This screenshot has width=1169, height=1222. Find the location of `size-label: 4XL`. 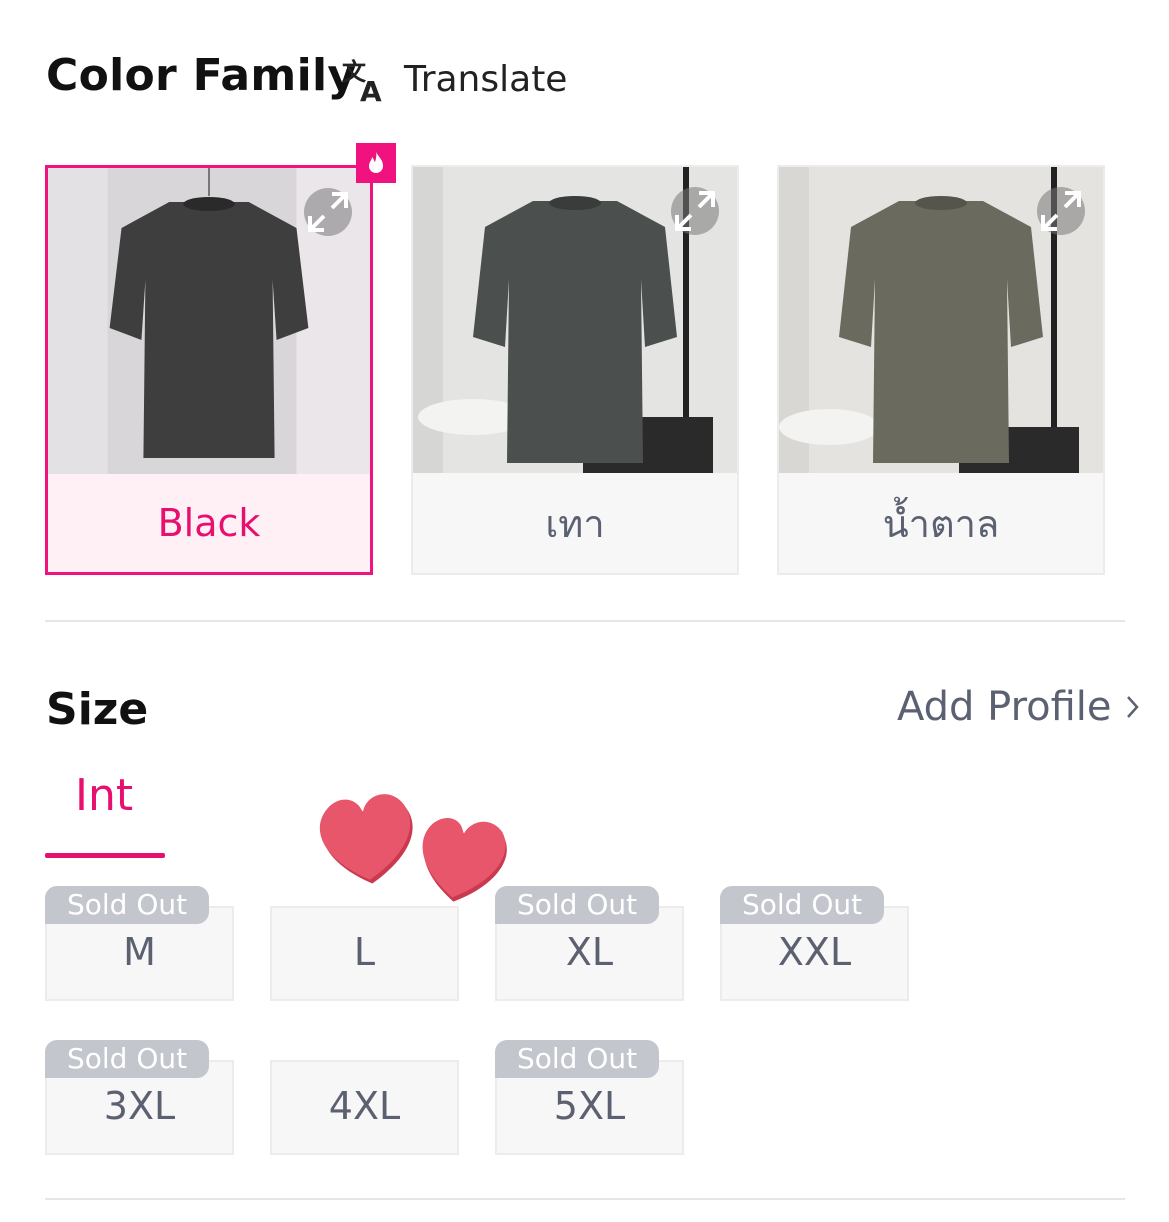

size-label: 4XL is located at coordinates (364, 1106).